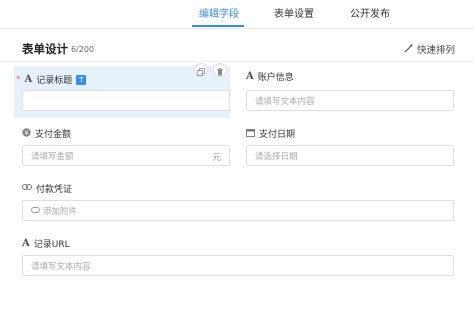 Image resolution: width=474 pixels, height=313 pixels. What do you see at coordinates (250, 134) in the screenshot?
I see `calendar-icon` at bounding box center [250, 134].